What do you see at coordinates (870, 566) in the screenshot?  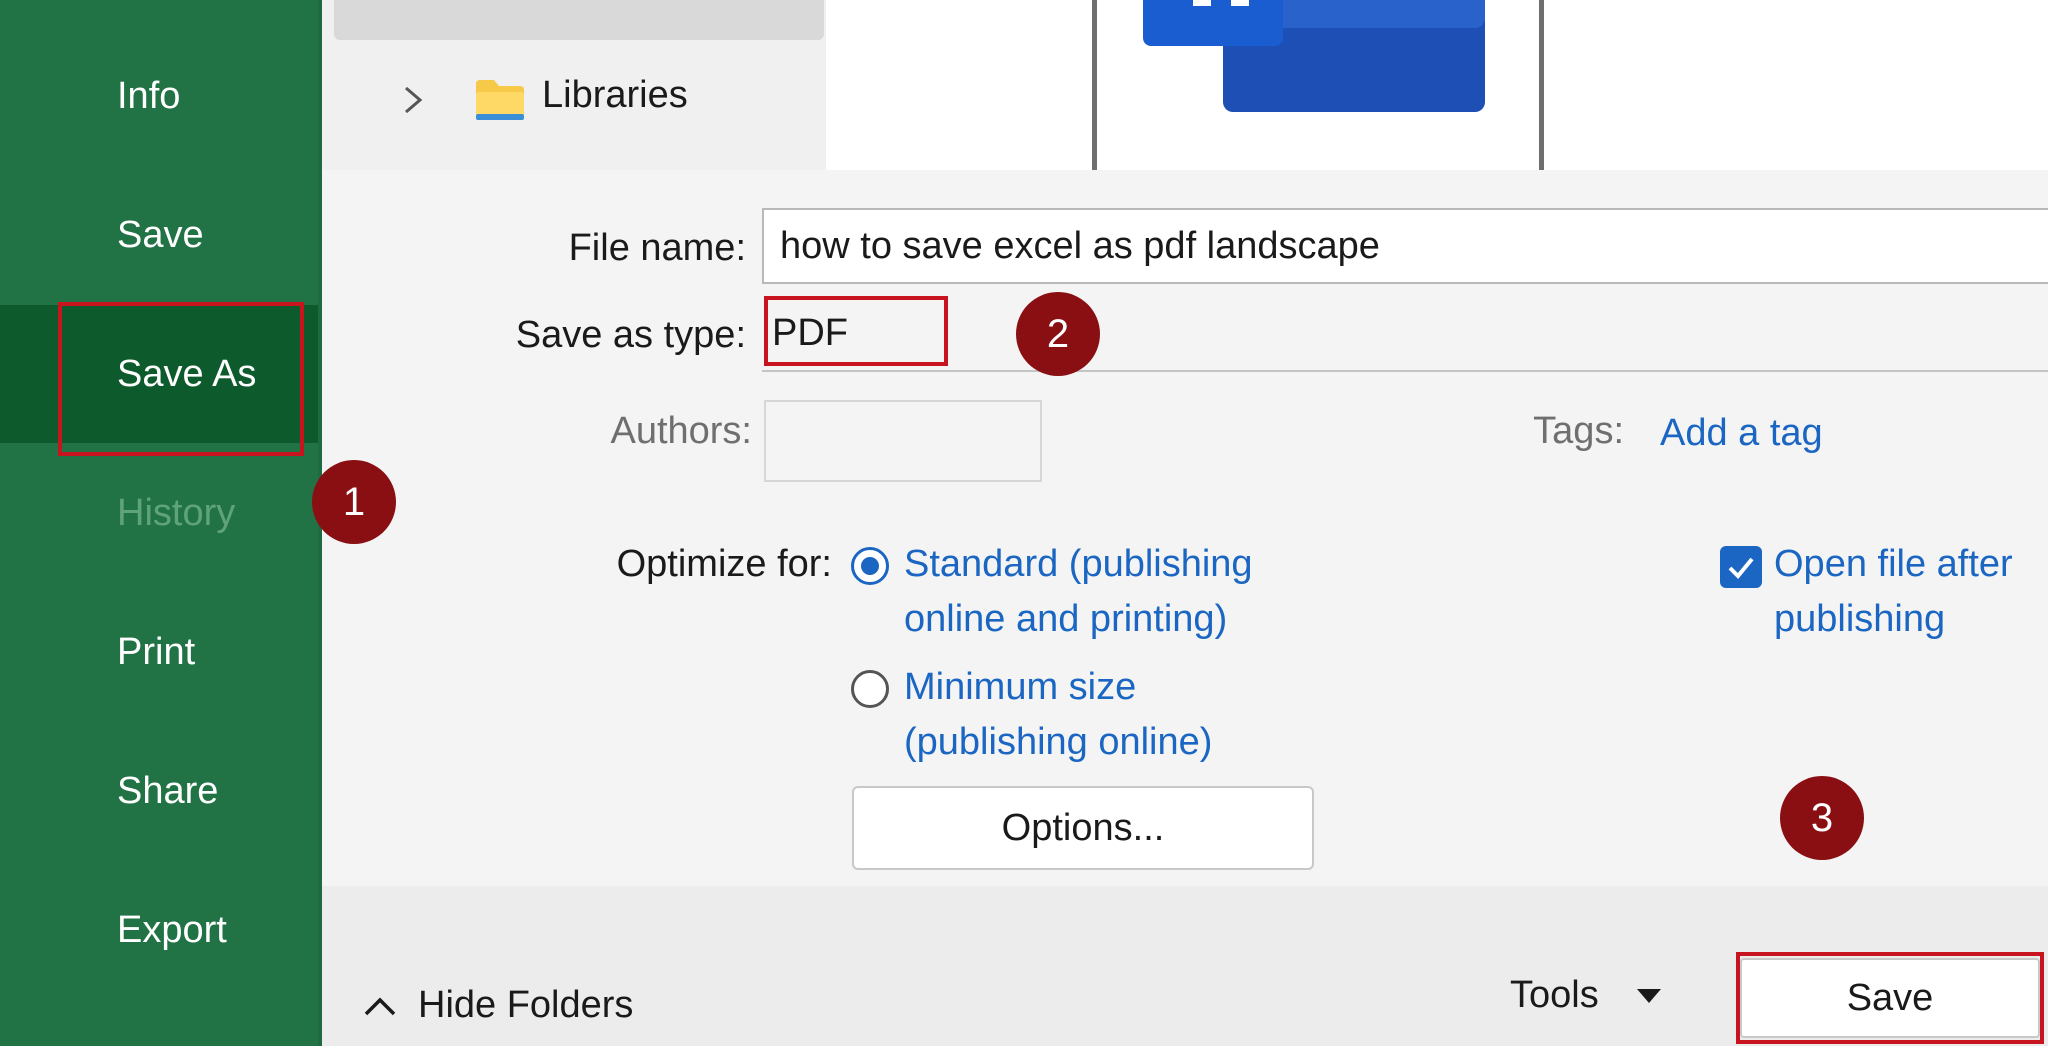 I see `standard-radio` at bounding box center [870, 566].